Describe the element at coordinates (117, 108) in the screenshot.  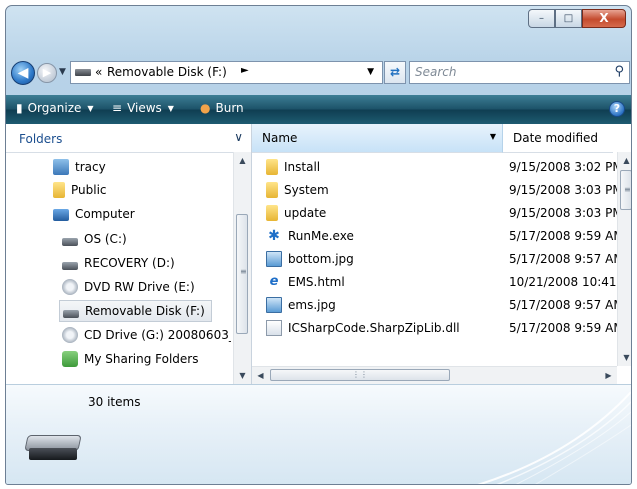
I see `views-icon: ≡` at that location.